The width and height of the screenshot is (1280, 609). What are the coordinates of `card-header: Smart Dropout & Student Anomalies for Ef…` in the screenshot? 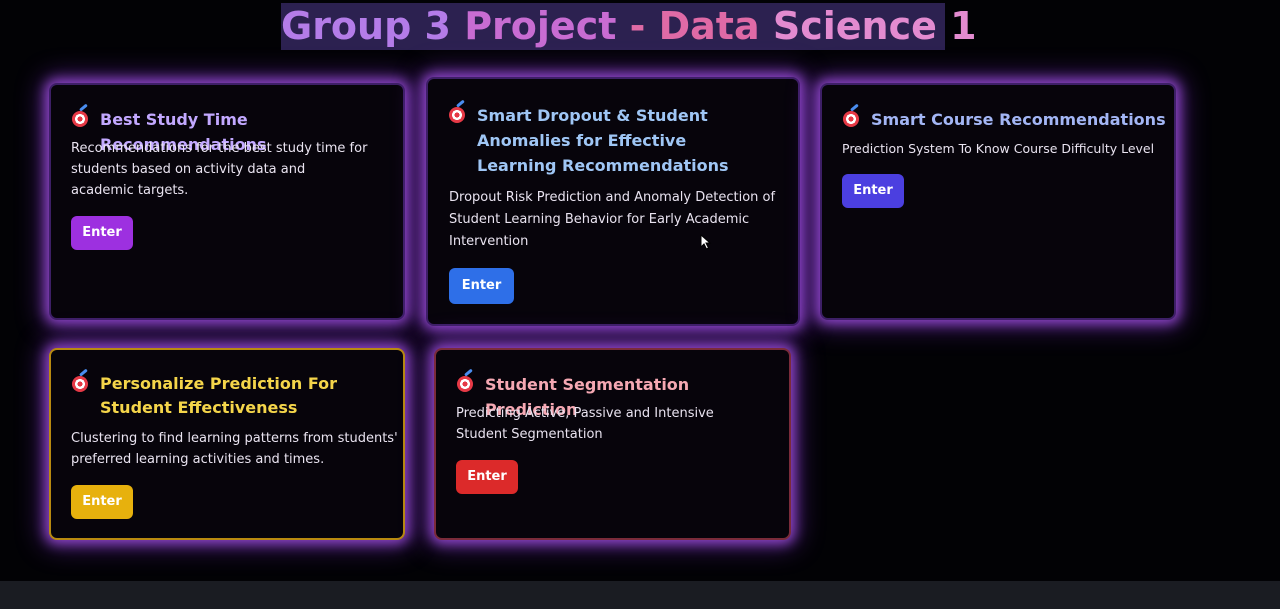 It's located at (609, 138).